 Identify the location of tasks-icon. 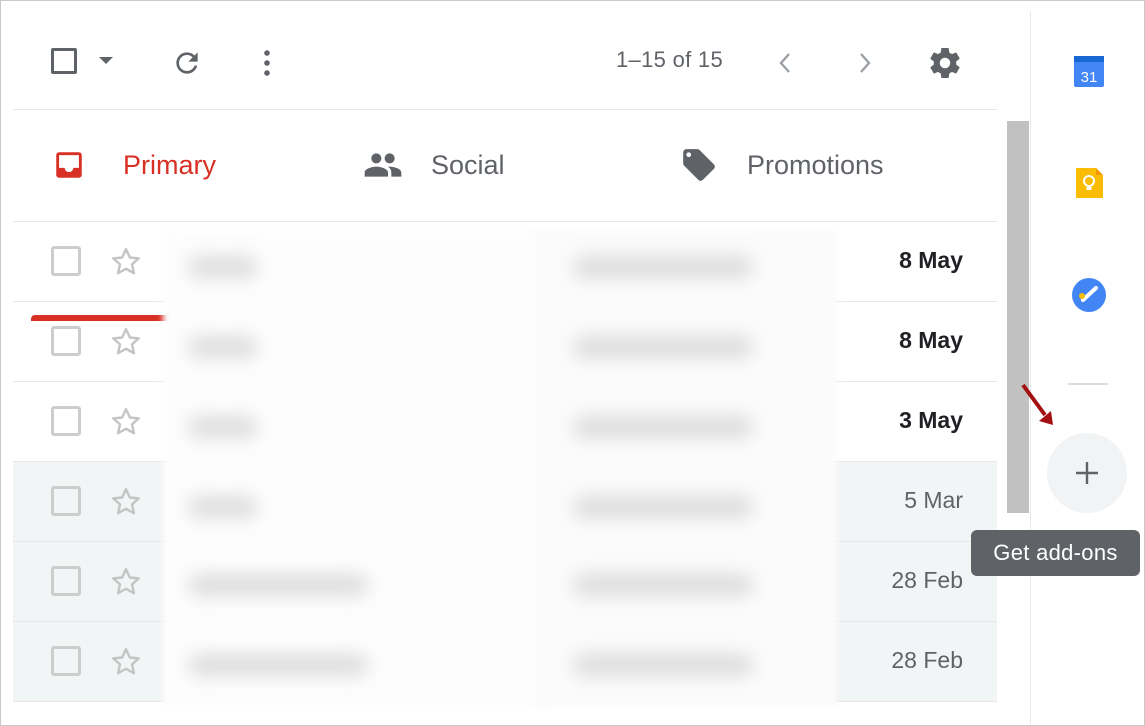
(1089, 295).